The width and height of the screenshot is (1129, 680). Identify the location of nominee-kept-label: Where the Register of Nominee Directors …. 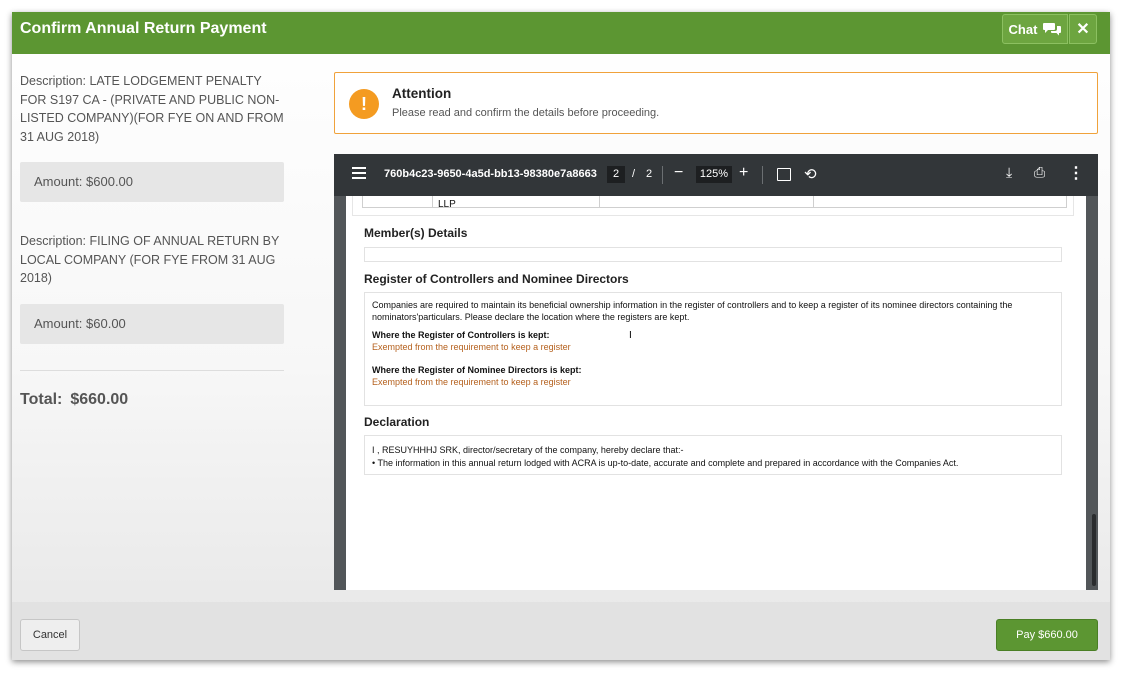
(477, 370).